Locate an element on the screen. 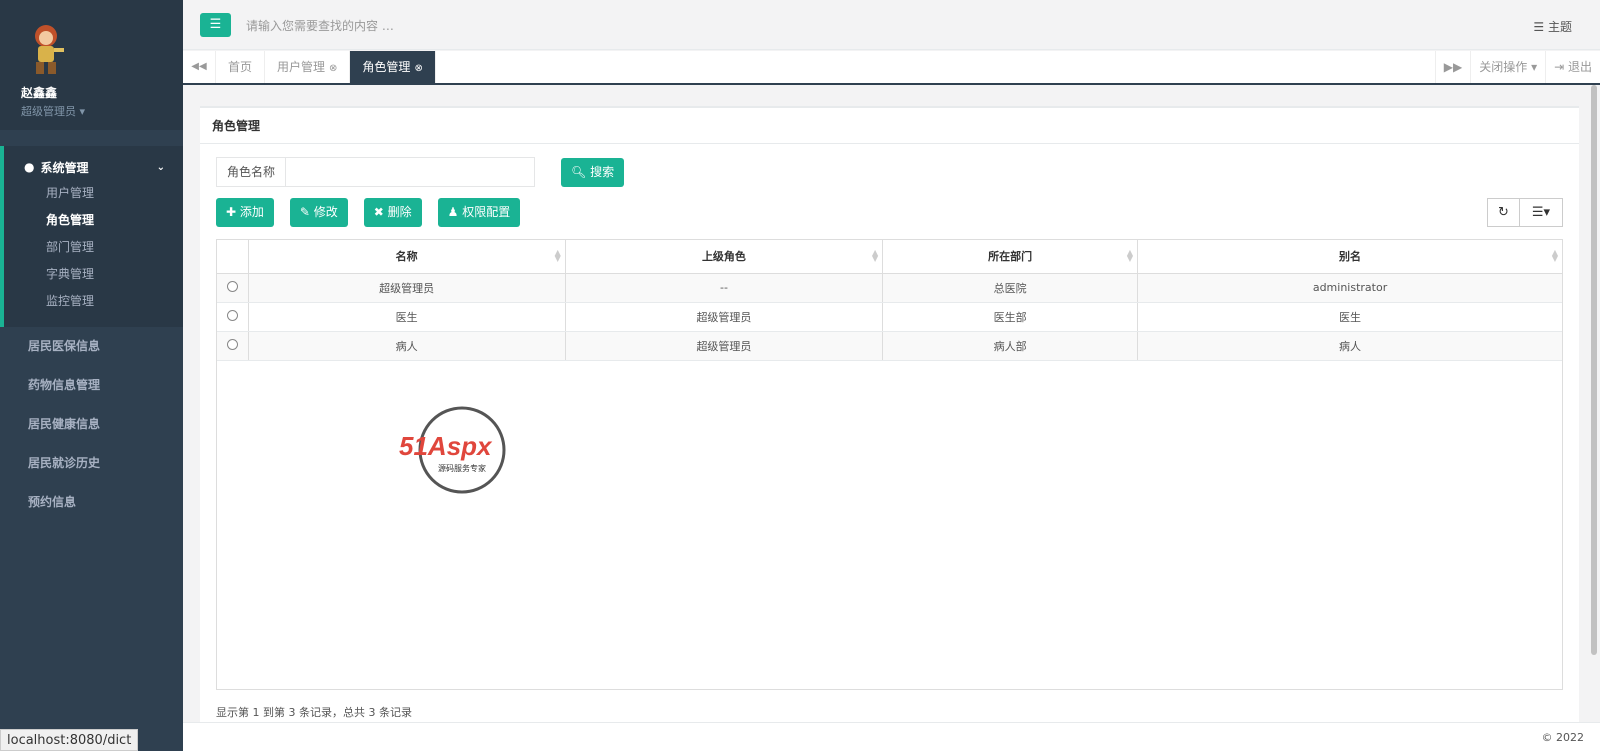 Image resolution: width=1600 pixels, height=751 pixels. user-role-dropdown: 超级管理员 ▾ is located at coordinates (102, 111).